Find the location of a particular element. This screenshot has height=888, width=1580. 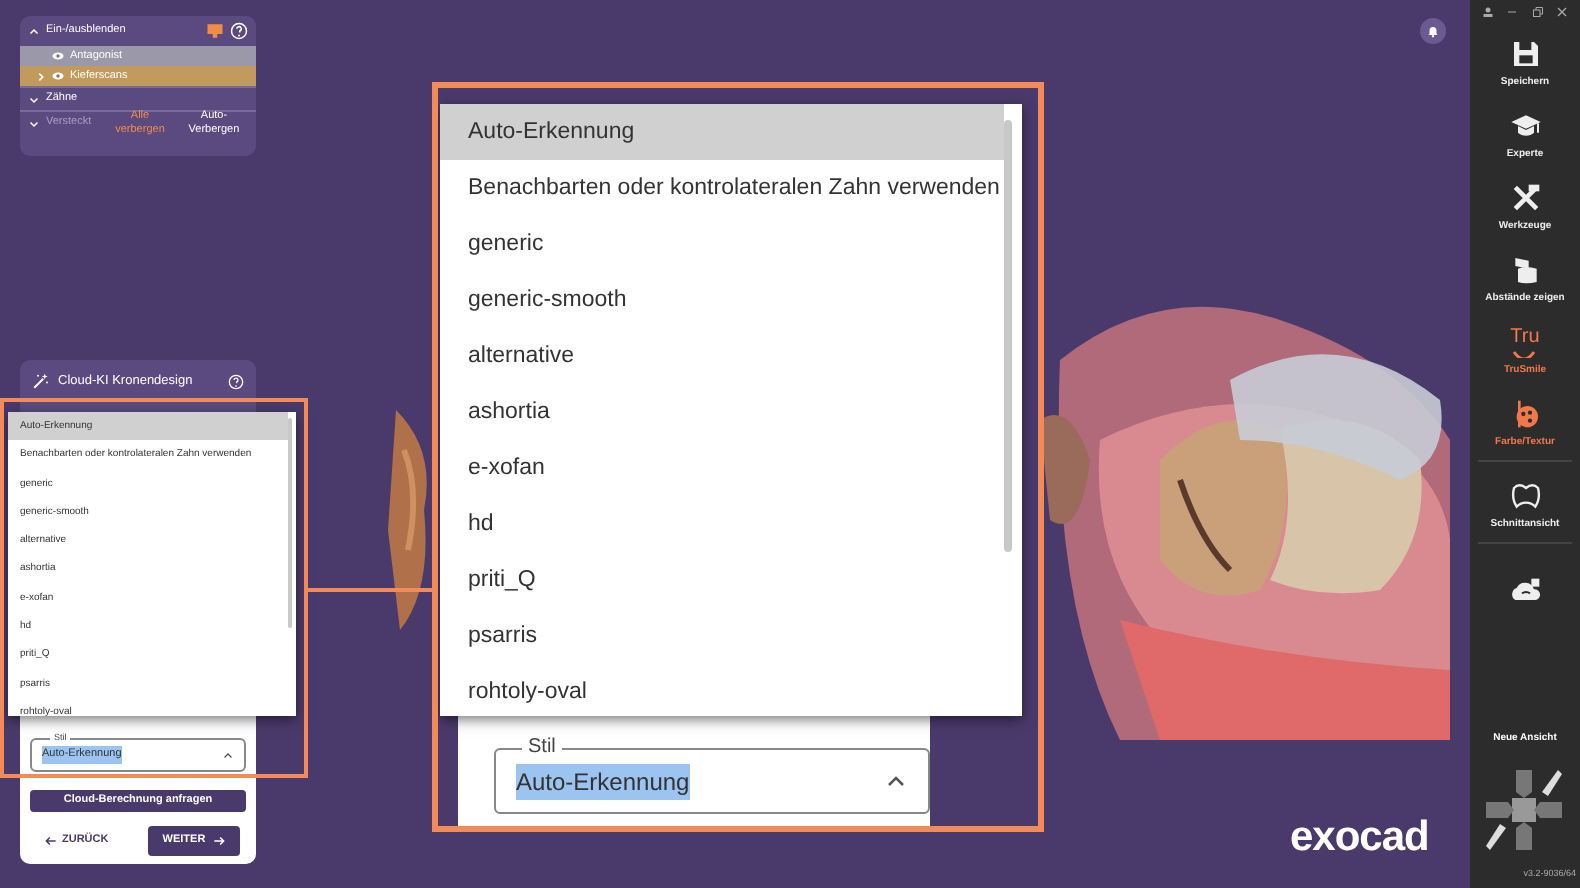

dropdown-option: generic-smooth is located at coordinates (722, 300).